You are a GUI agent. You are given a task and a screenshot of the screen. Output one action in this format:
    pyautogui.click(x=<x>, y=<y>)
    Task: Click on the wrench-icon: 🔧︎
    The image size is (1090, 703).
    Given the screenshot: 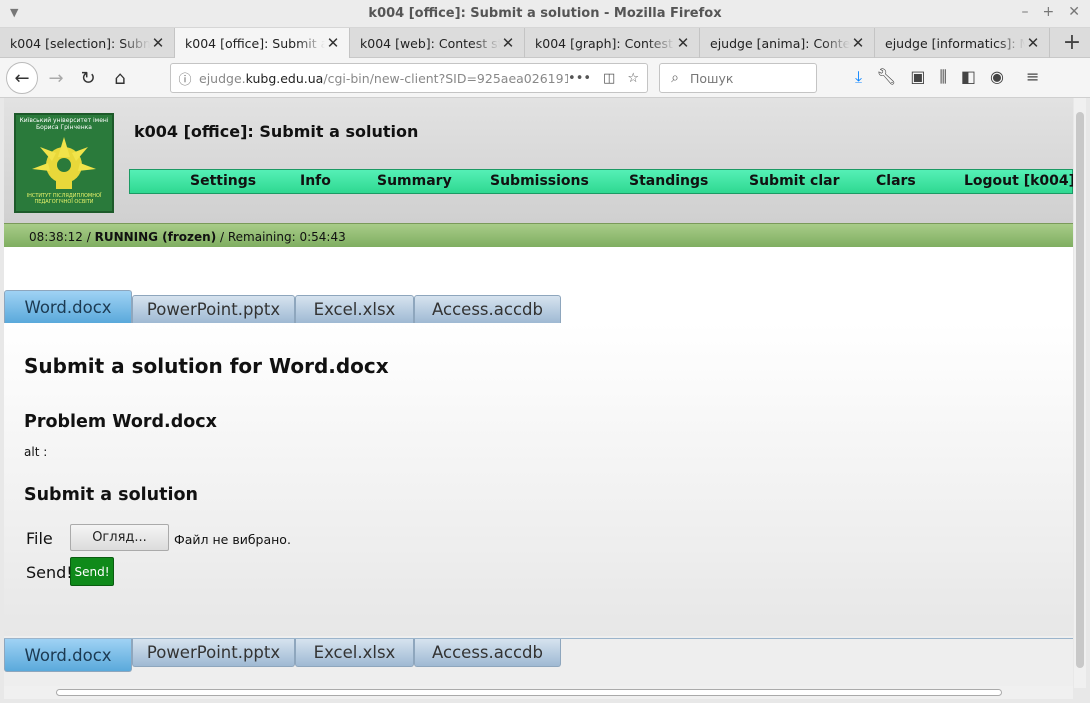 What is the action you would take?
    pyautogui.click(x=886, y=77)
    